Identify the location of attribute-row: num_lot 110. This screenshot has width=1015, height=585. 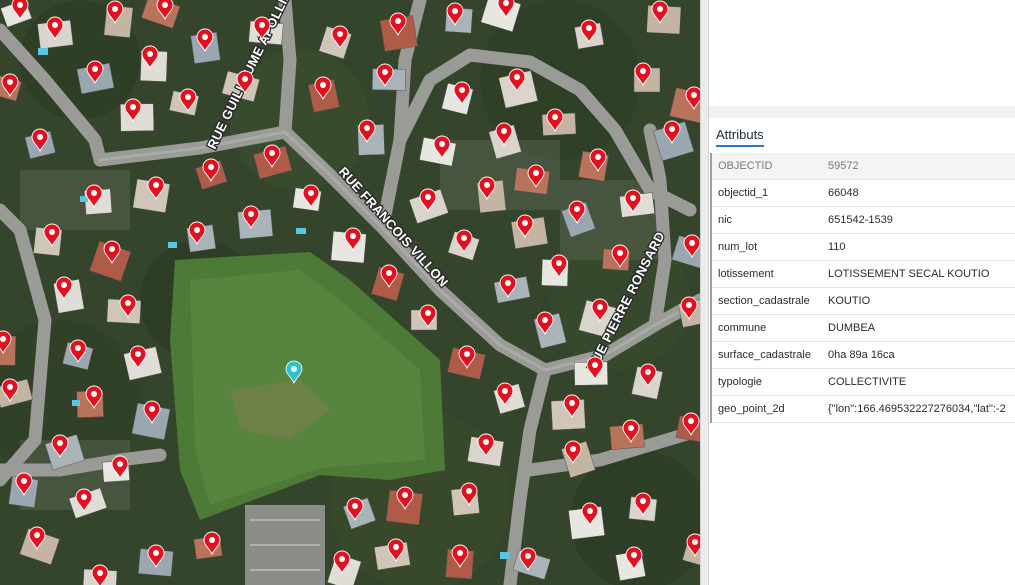
(863, 247).